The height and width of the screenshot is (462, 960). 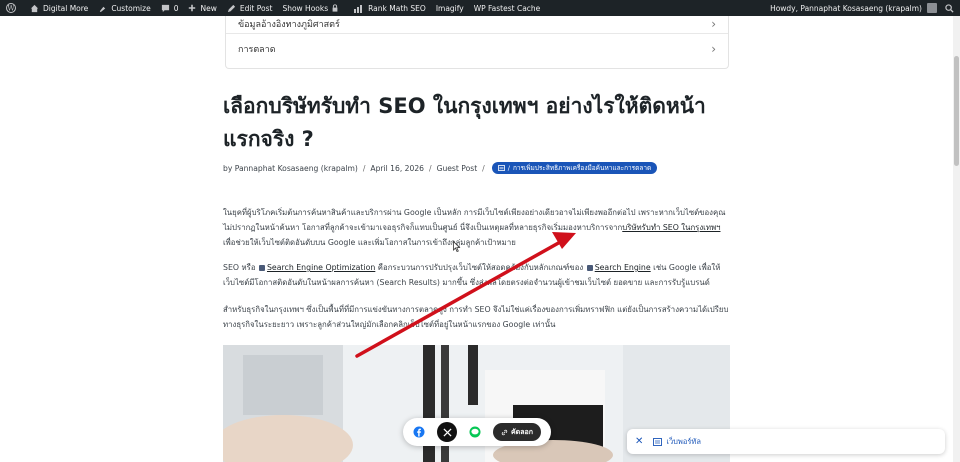 I want to click on facebook-share-button, so click(x=419, y=432).